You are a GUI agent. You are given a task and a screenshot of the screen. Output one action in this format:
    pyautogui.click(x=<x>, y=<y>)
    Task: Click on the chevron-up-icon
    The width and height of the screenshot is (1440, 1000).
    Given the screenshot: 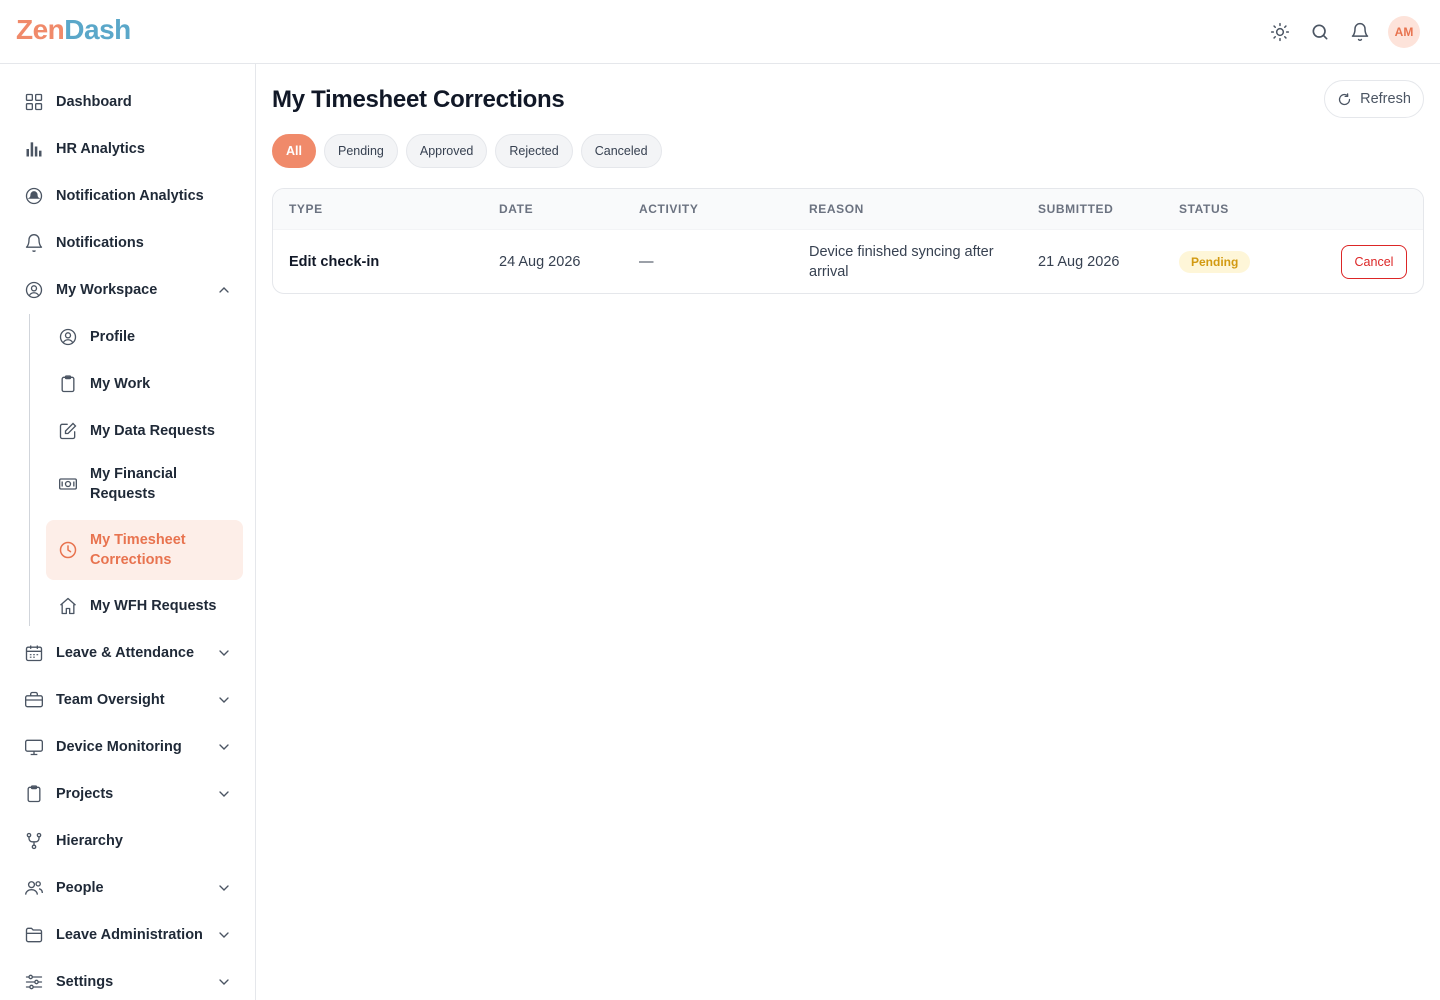 What is the action you would take?
    pyautogui.click(x=224, y=290)
    